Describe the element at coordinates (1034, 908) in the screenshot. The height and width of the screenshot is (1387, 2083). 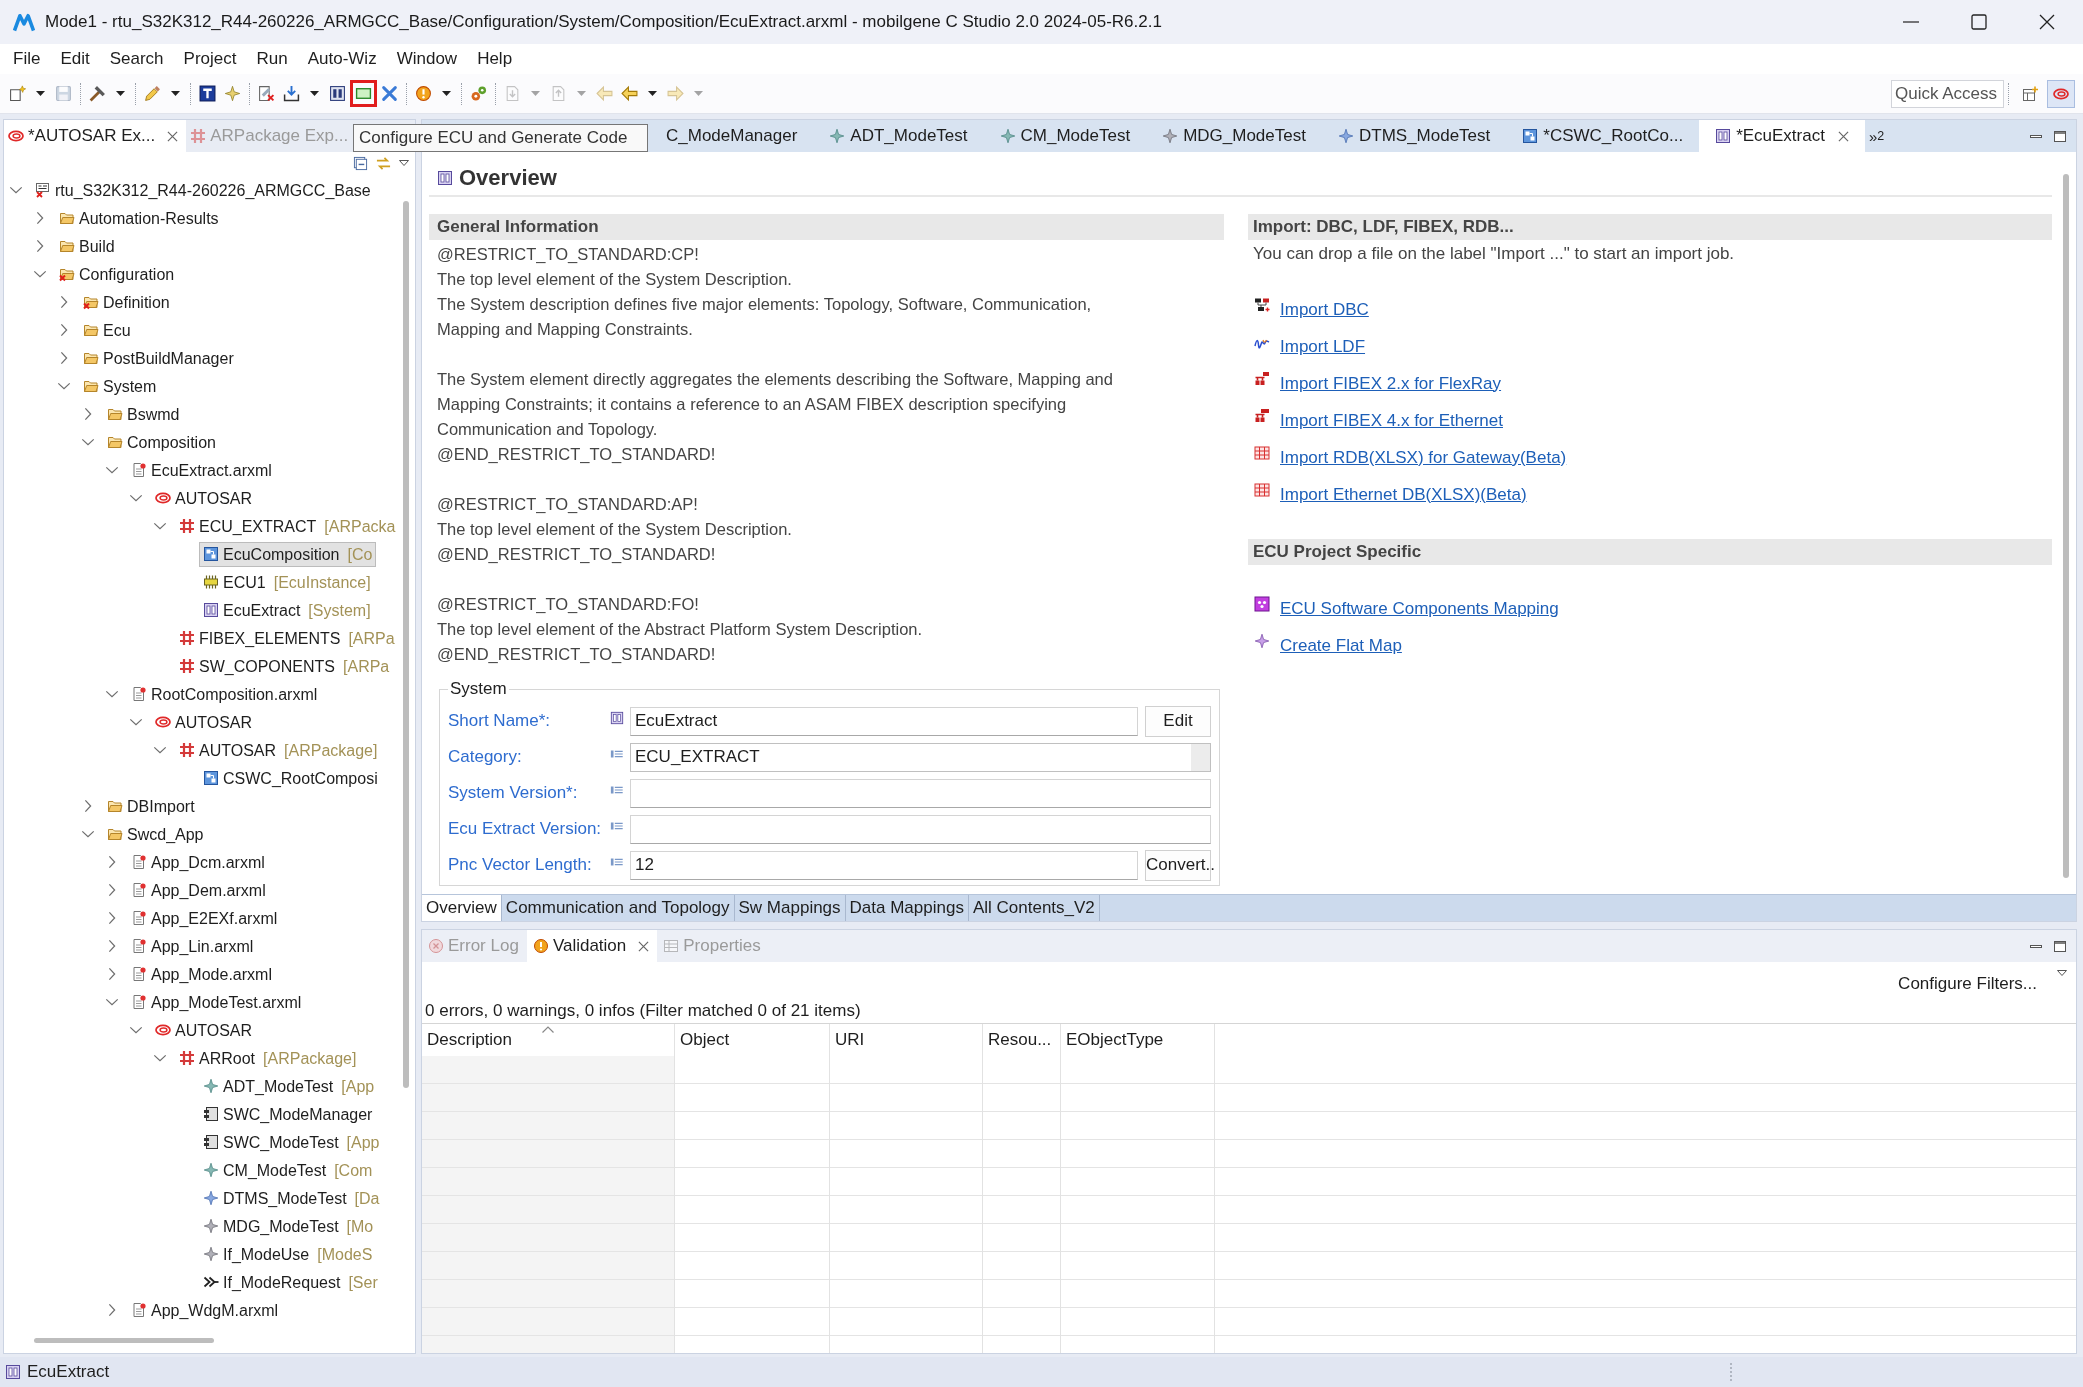
I see `page-tab: All Contents_V2` at that location.